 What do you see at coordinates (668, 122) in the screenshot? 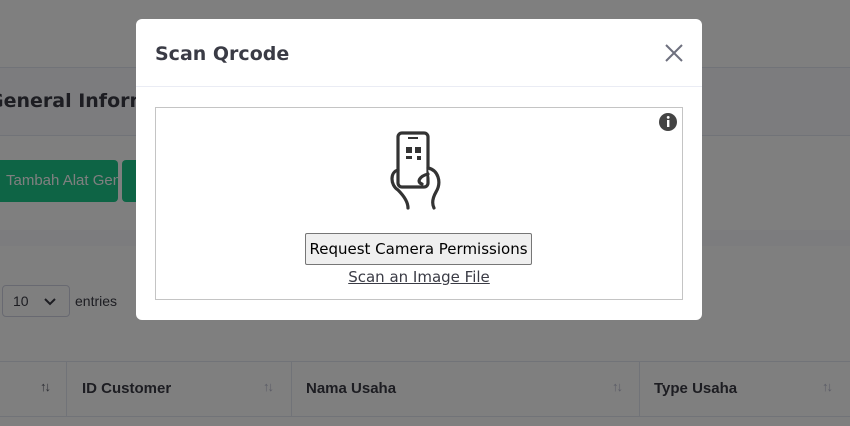
I see `info-icon` at bounding box center [668, 122].